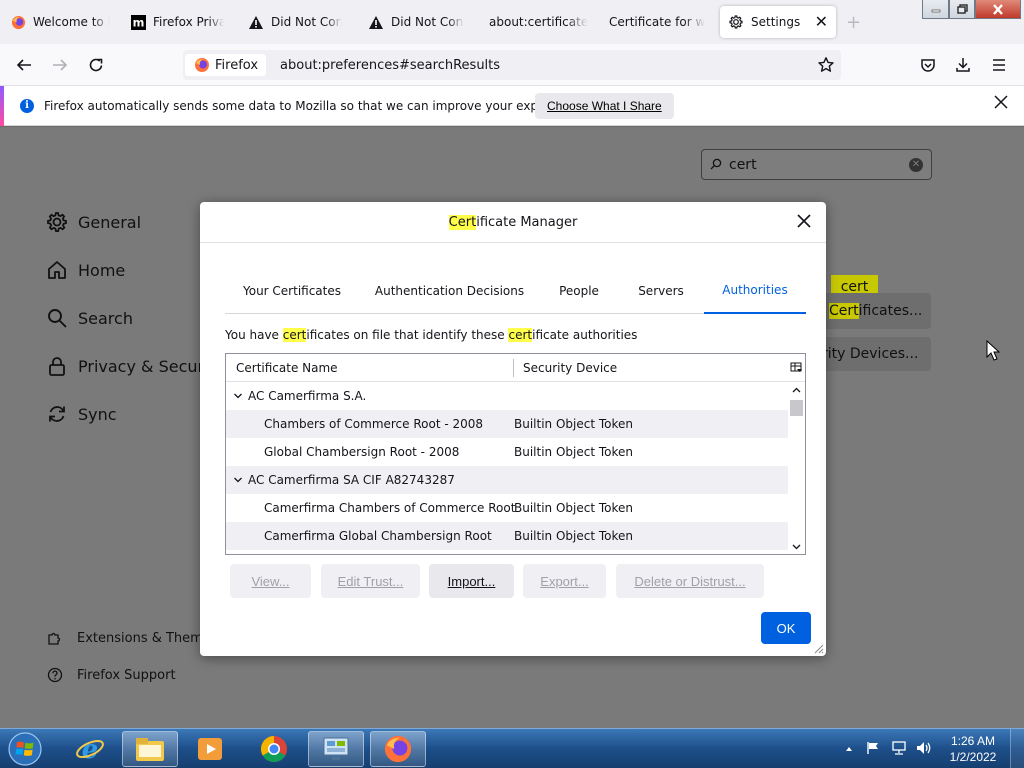  I want to click on show-hidden-icons-button, so click(849, 750).